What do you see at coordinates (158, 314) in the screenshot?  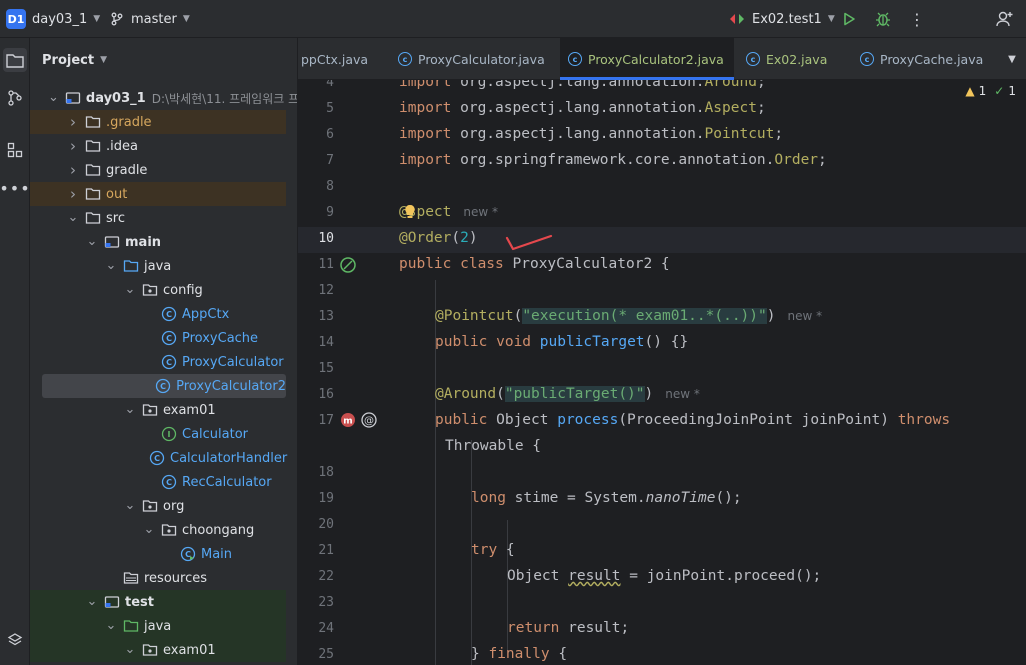 I see `tree-item: C AppCtx` at bounding box center [158, 314].